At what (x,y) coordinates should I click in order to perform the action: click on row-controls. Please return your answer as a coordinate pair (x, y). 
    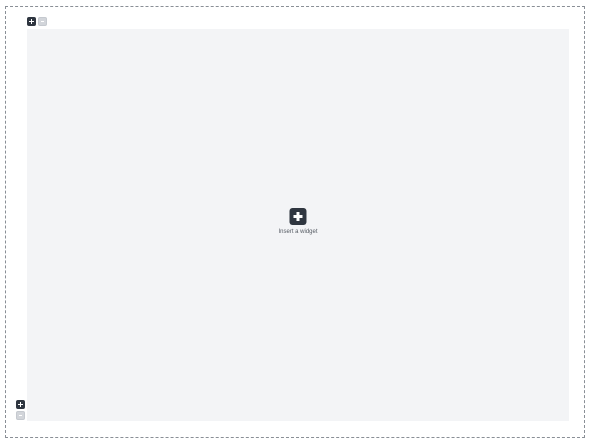
    Looking at the image, I should click on (20, 410).